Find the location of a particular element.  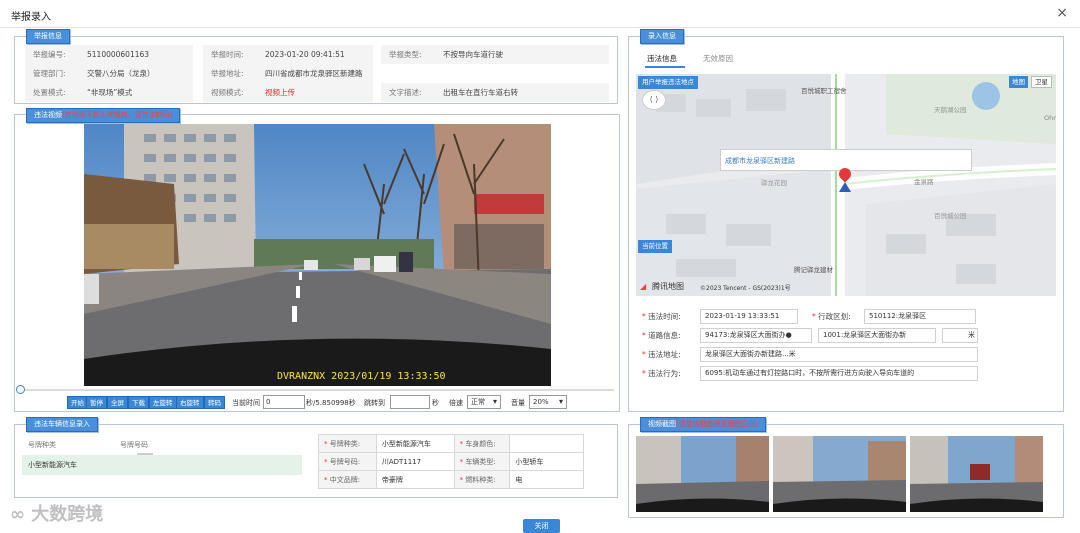

violation-time-input: 2023-01-19 13:33:51 is located at coordinates (749, 316).